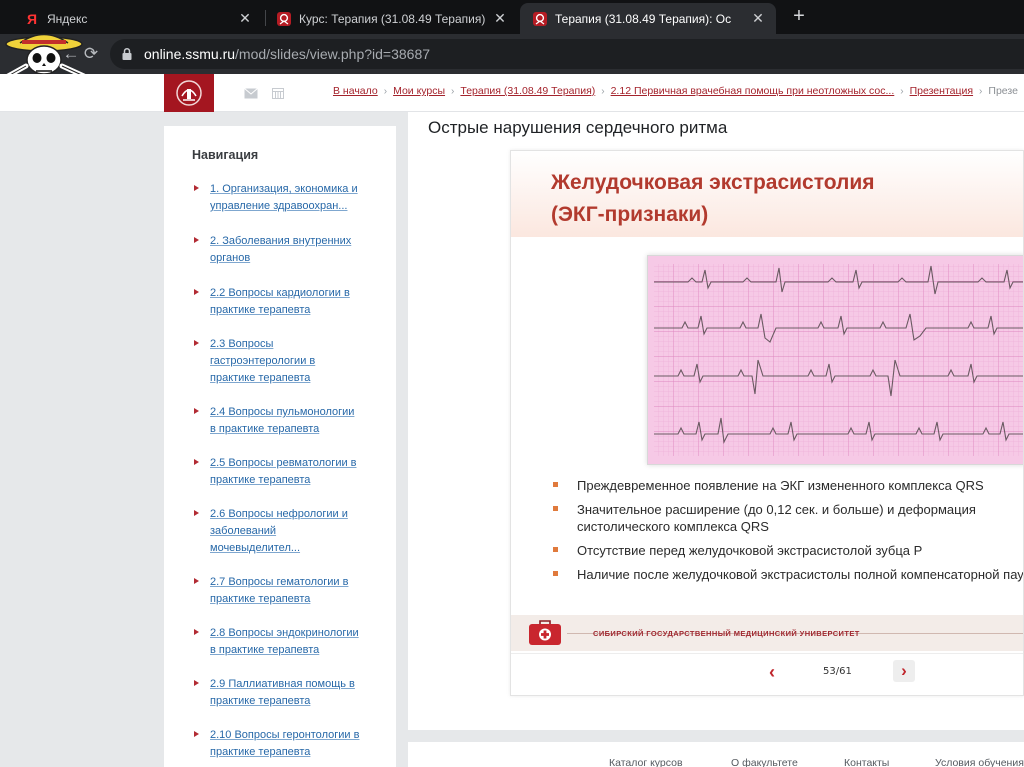  I want to click on message-icon, so click(251, 92).